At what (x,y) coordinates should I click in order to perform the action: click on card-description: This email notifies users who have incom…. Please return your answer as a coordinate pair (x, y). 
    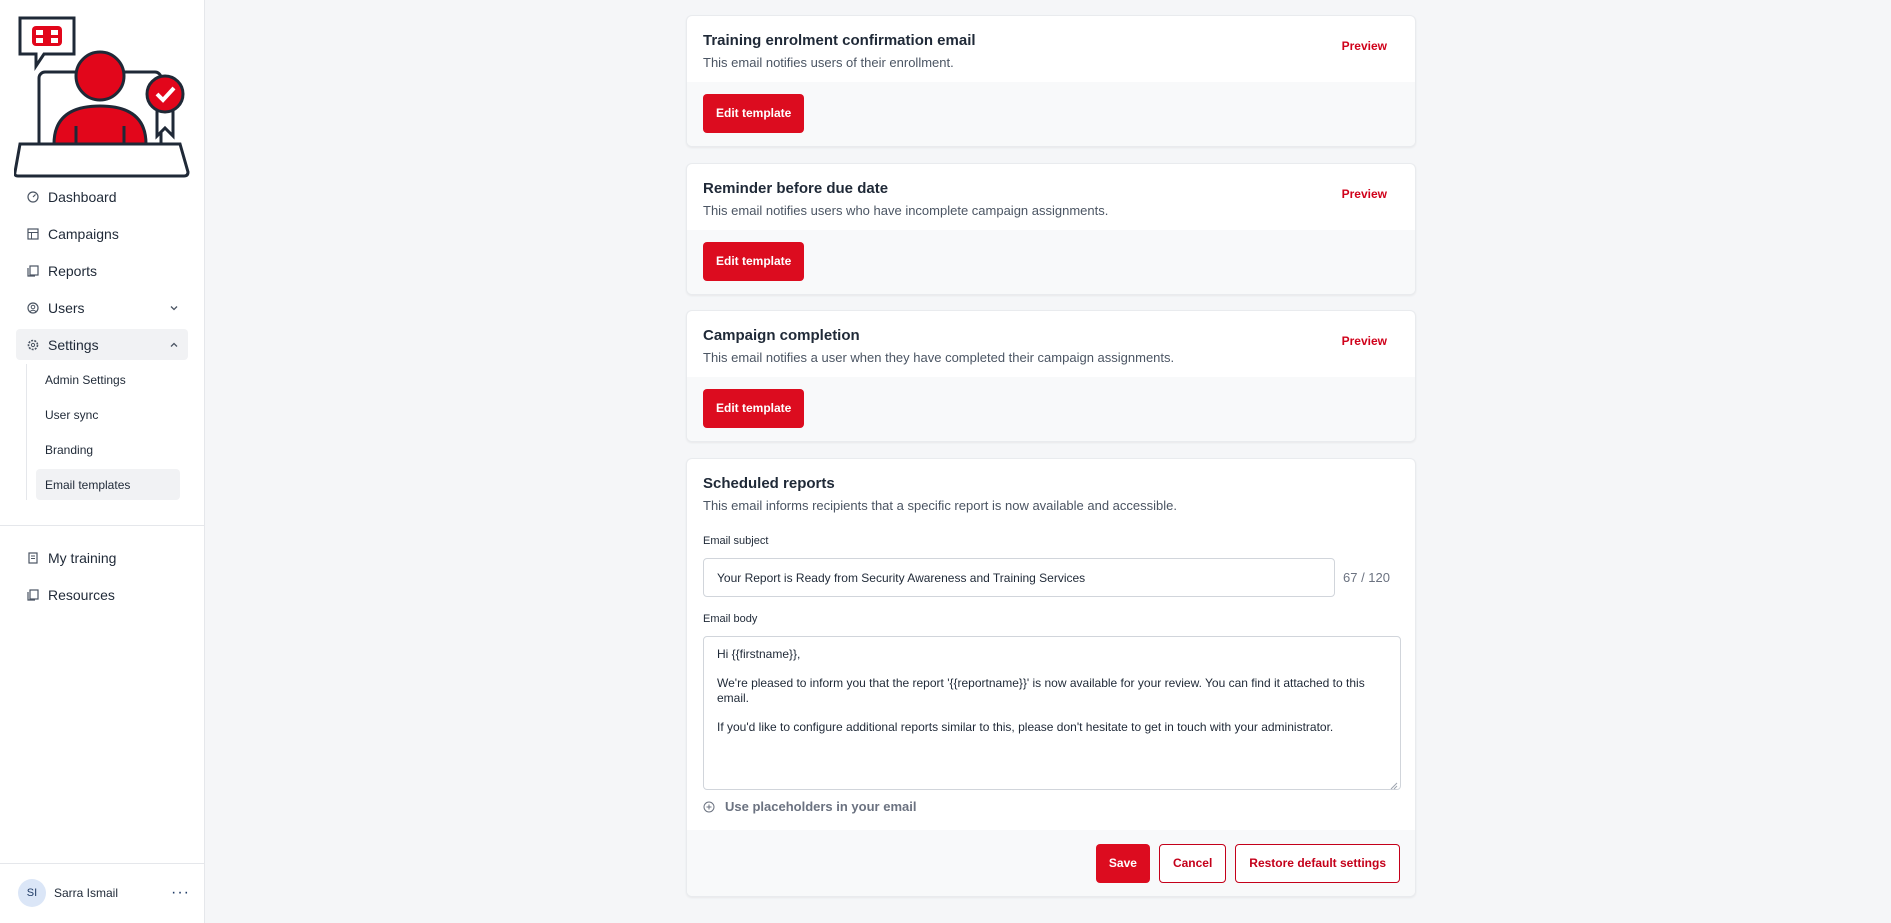
    Looking at the image, I should click on (906, 210).